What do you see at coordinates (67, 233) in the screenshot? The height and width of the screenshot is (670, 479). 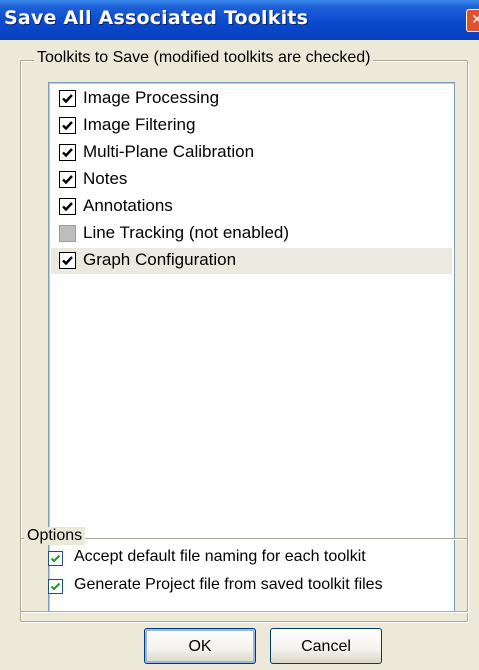 I see `checkbox-disabled-icon` at bounding box center [67, 233].